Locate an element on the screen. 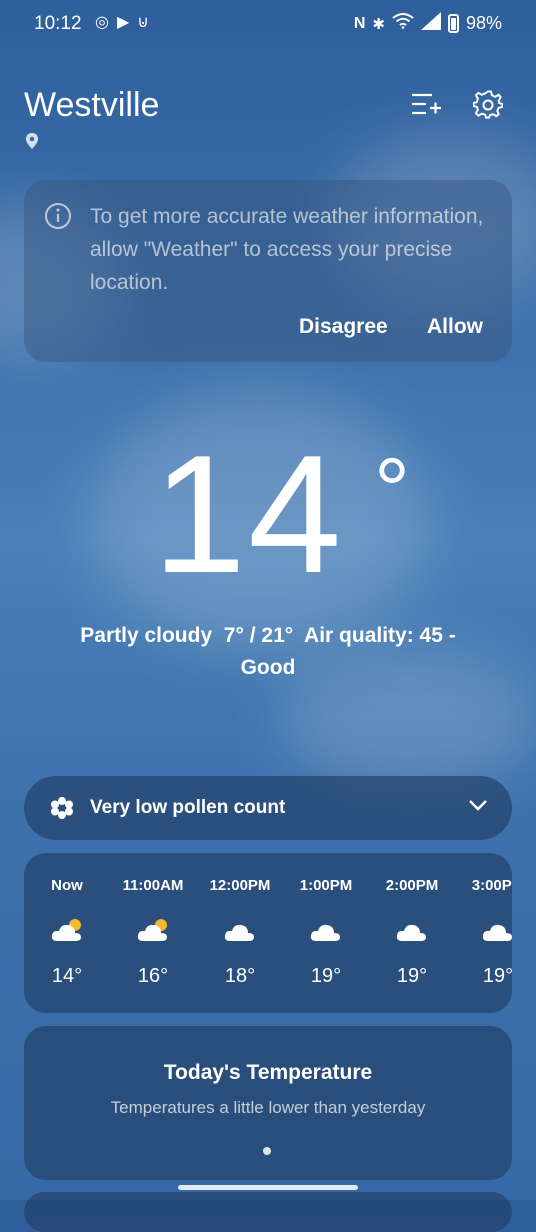  bluetooth-icon: ✱ is located at coordinates (378, 24).